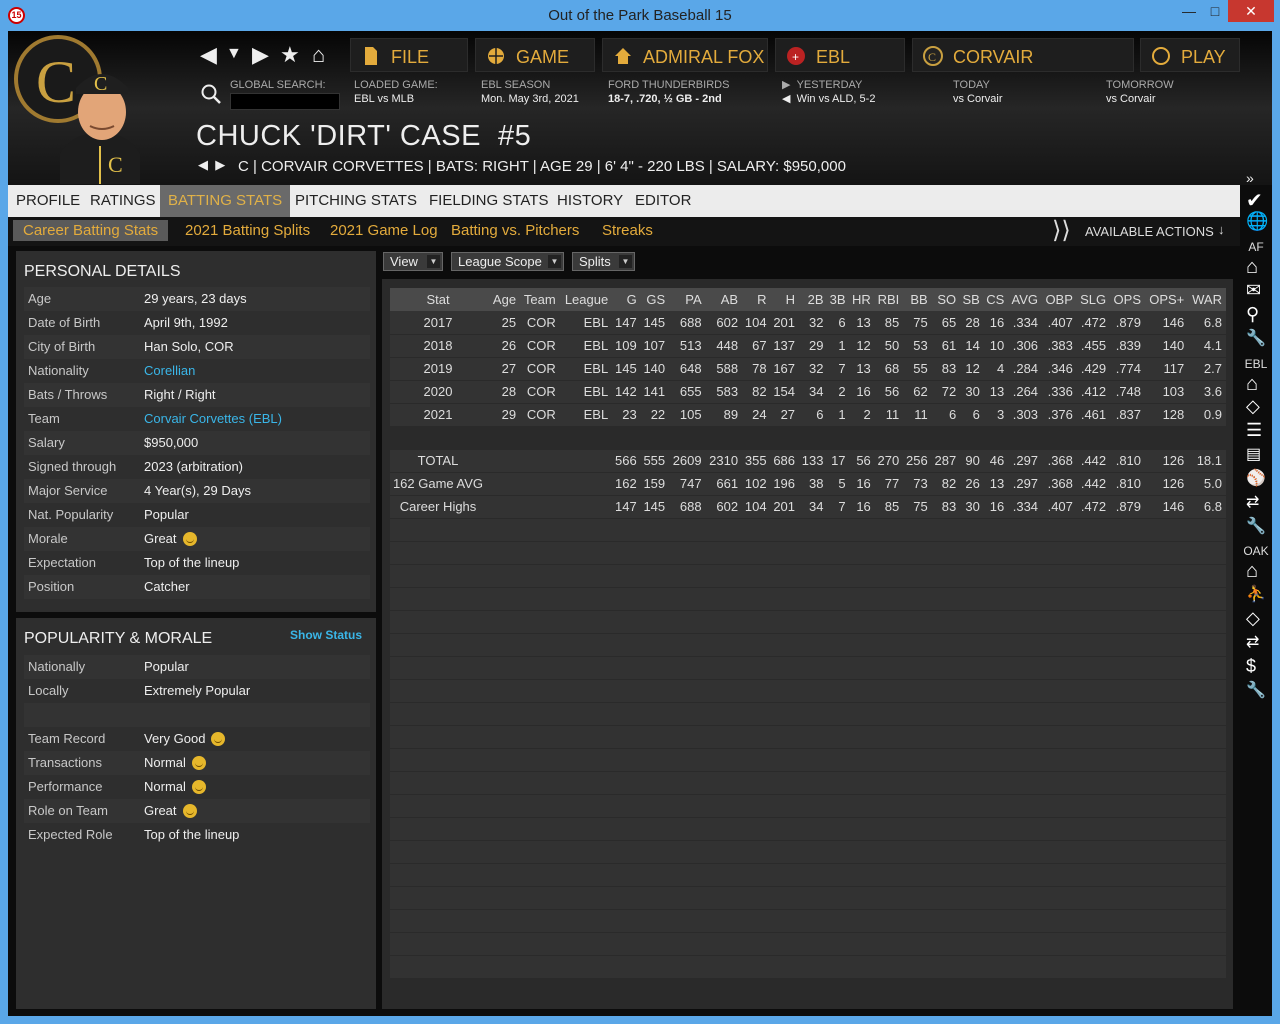  What do you see at coordinates (785, 299) in the screenshot?
I see `column-header: H` at bounding box center [785, 299].